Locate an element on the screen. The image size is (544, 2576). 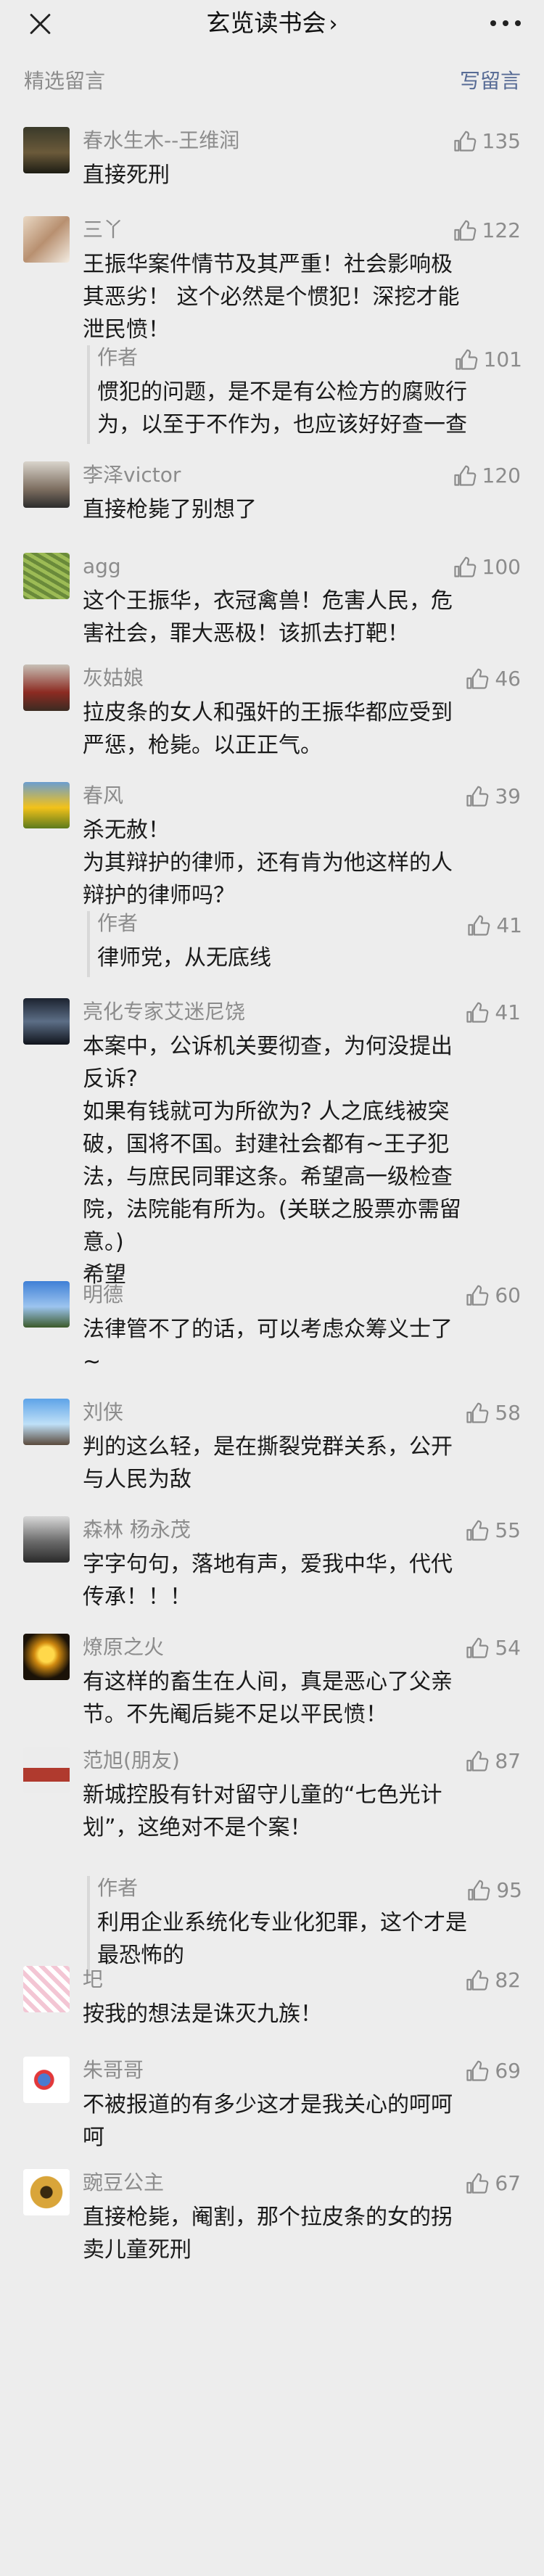
comment-line: 泄民愤！ is located at coordinates (127, 329).